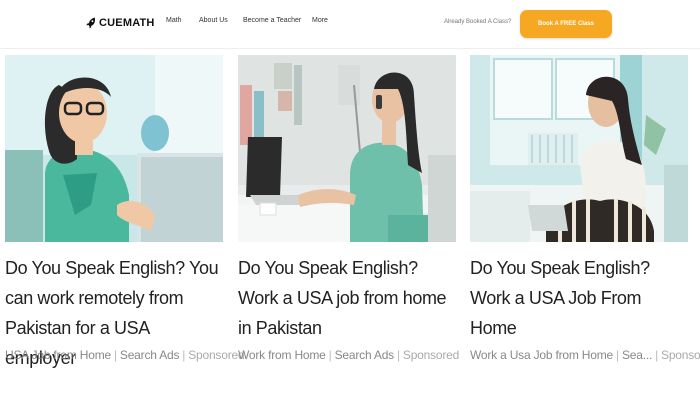  I want to click on woman-on-phone-at-desk-image, so click(347, 148).